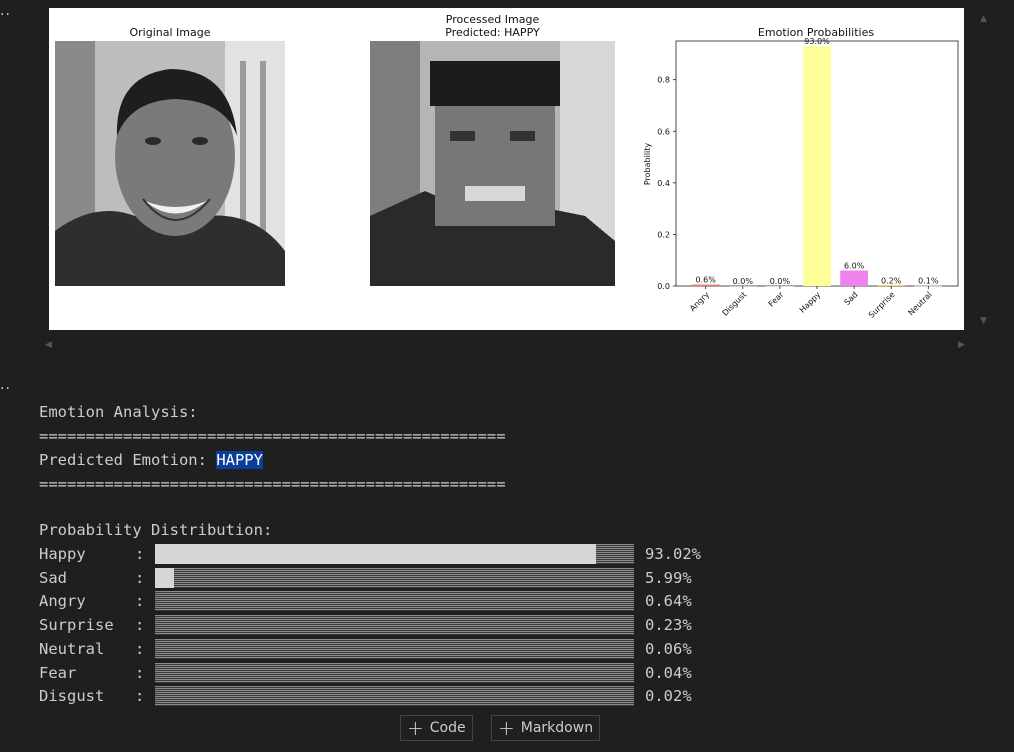  I want to click on chart-y-axis: 0.0 0.2 0.4 0.6 0.8, so click(666, 183).